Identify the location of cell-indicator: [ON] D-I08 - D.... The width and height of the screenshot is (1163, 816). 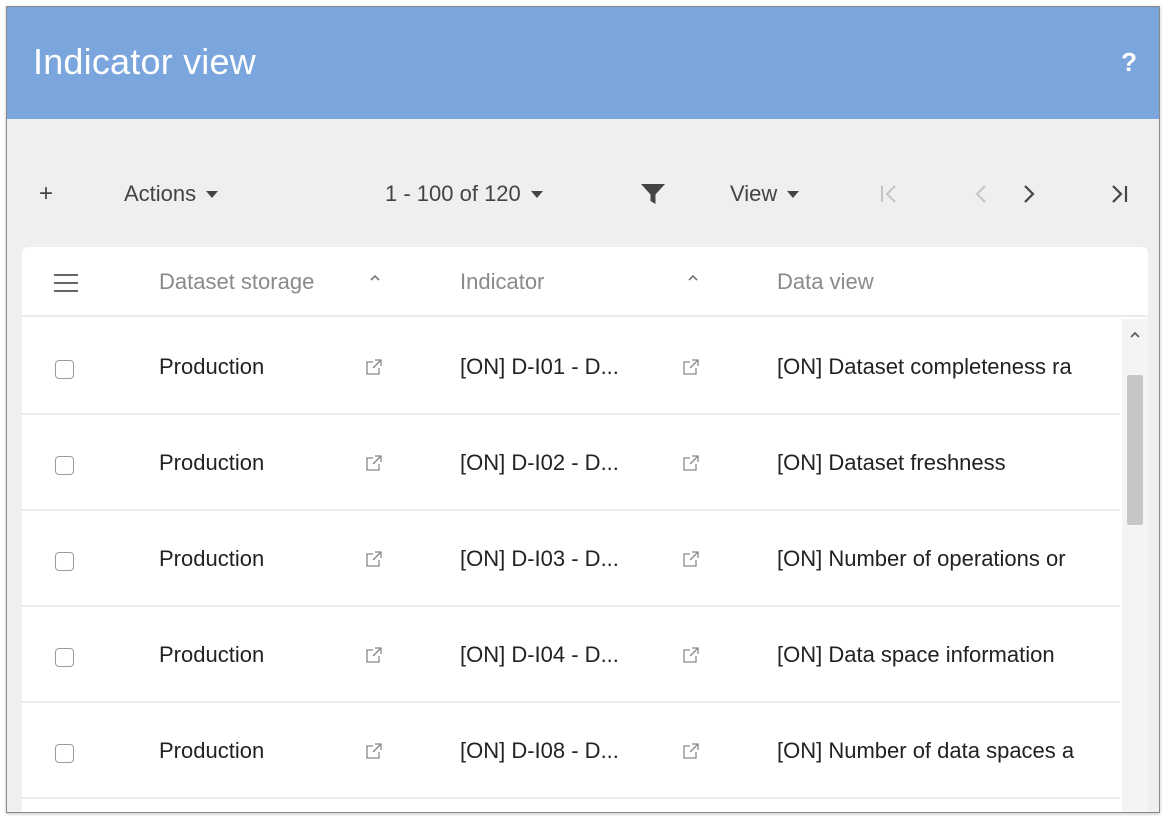
(539, 750).